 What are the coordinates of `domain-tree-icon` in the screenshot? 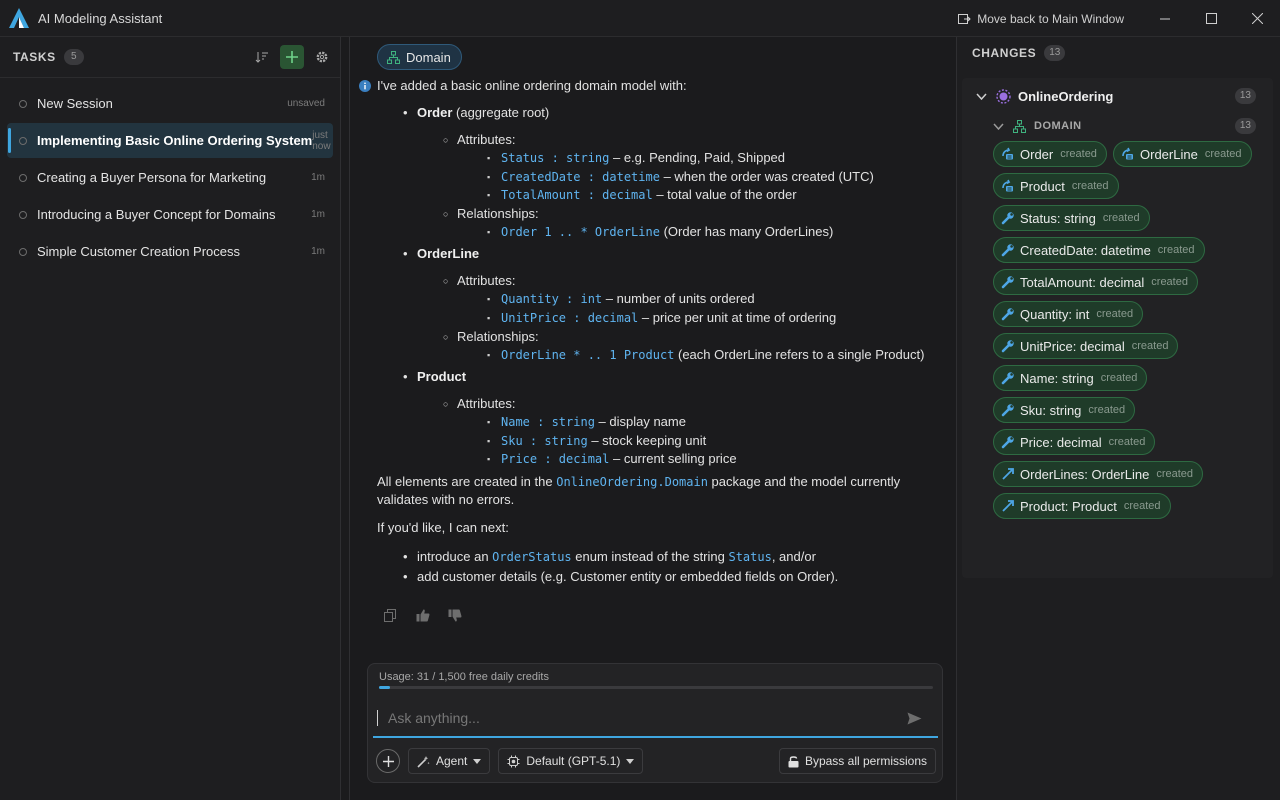 It's located at (1019, 126).